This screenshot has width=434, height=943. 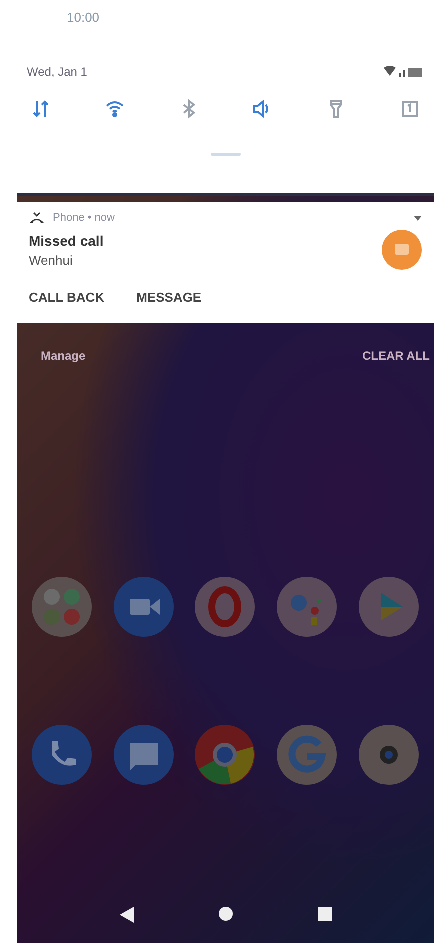 I want to click on notification-action: MESSAGE, so click(x=169, y=297).